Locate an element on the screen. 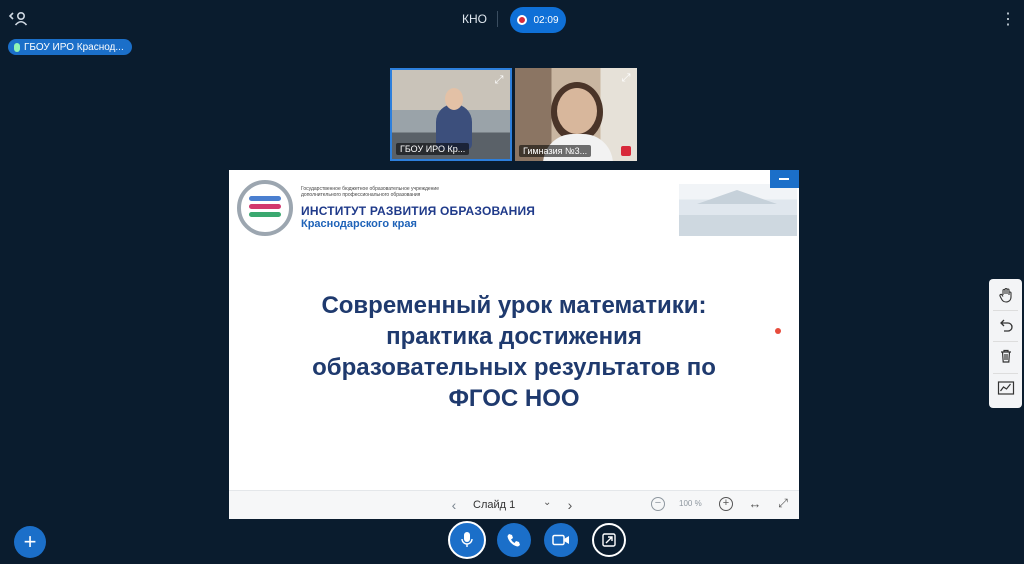 This screenshot has height=564, width=1024. recording-button: 02:09 is located at coordinates (538, 20).